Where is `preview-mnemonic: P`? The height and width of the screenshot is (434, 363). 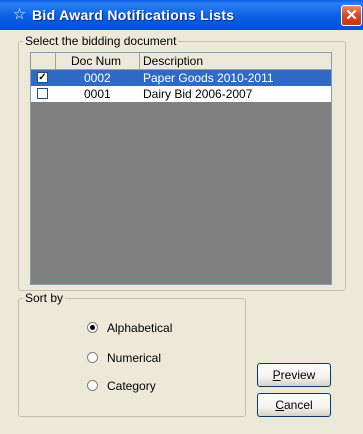 preview-mnemonic: P is located at coordinates (276, 375).